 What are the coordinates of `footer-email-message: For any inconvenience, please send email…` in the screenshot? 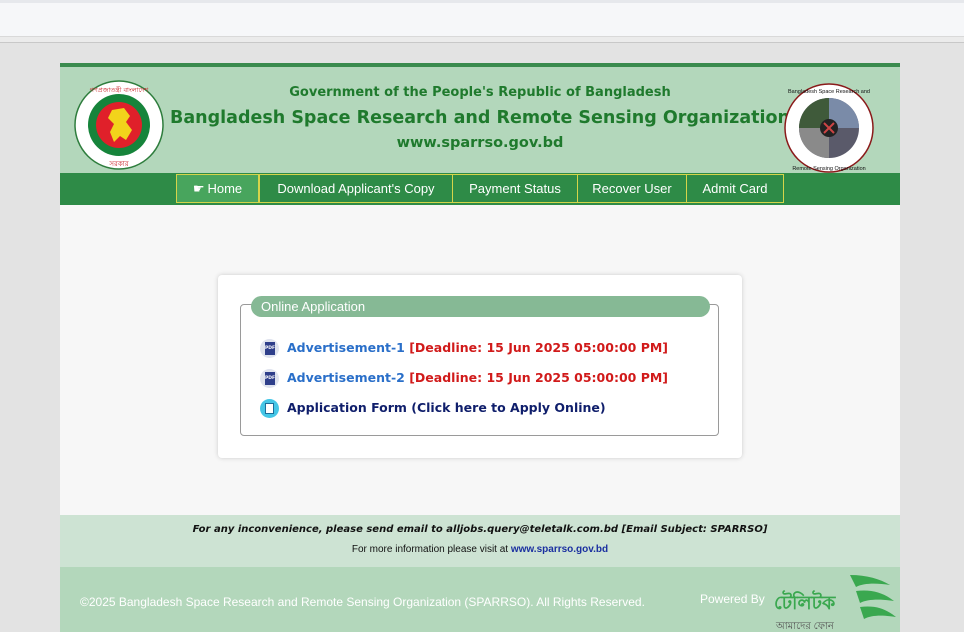 It's located at (480, 529).